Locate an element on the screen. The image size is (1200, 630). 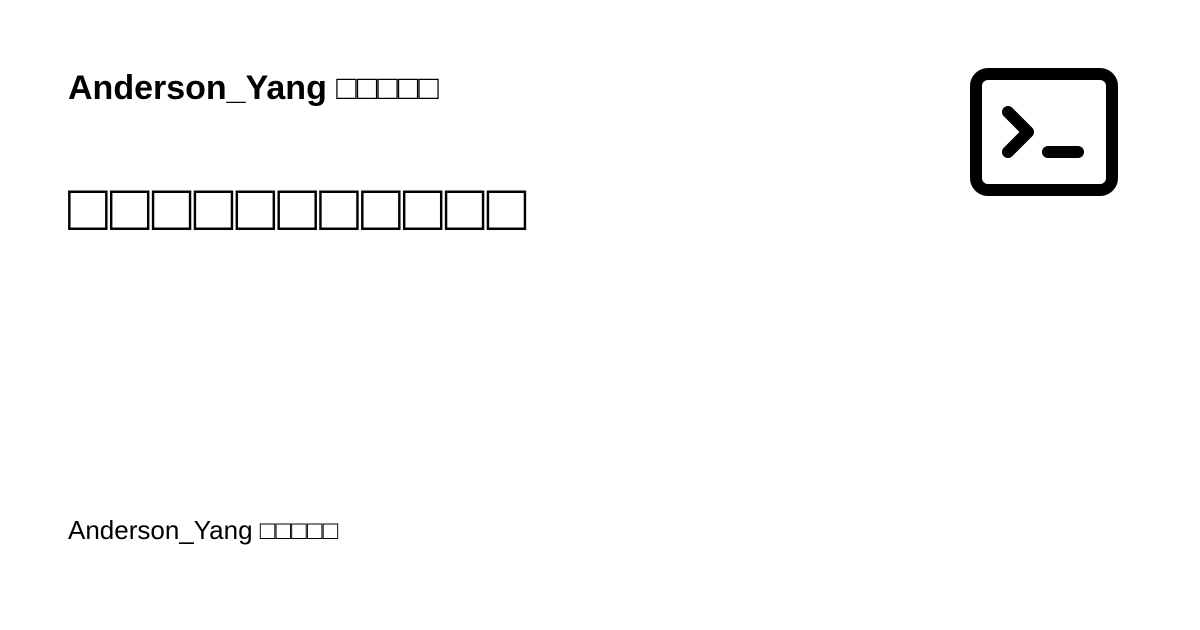
page-title: □□□□□□□□□□□ is located at coordinates (298, 207).